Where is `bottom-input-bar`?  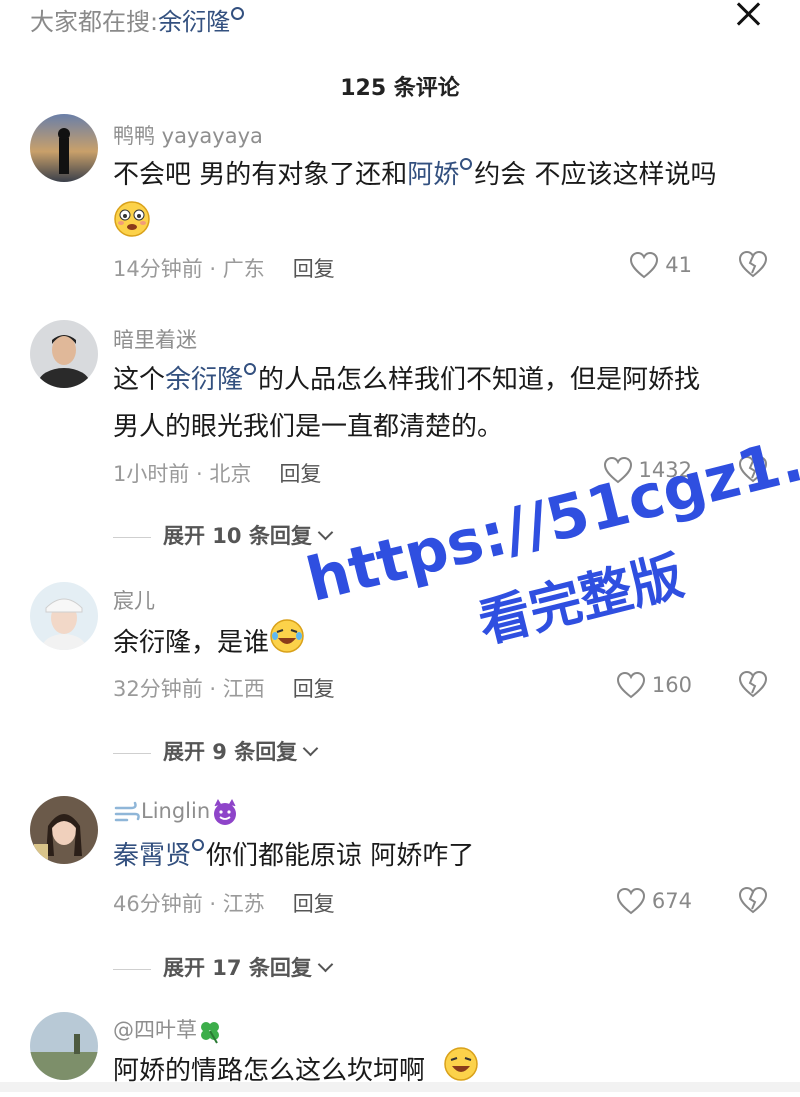 bottom-input-bar is located at coordinates (400, 1087).